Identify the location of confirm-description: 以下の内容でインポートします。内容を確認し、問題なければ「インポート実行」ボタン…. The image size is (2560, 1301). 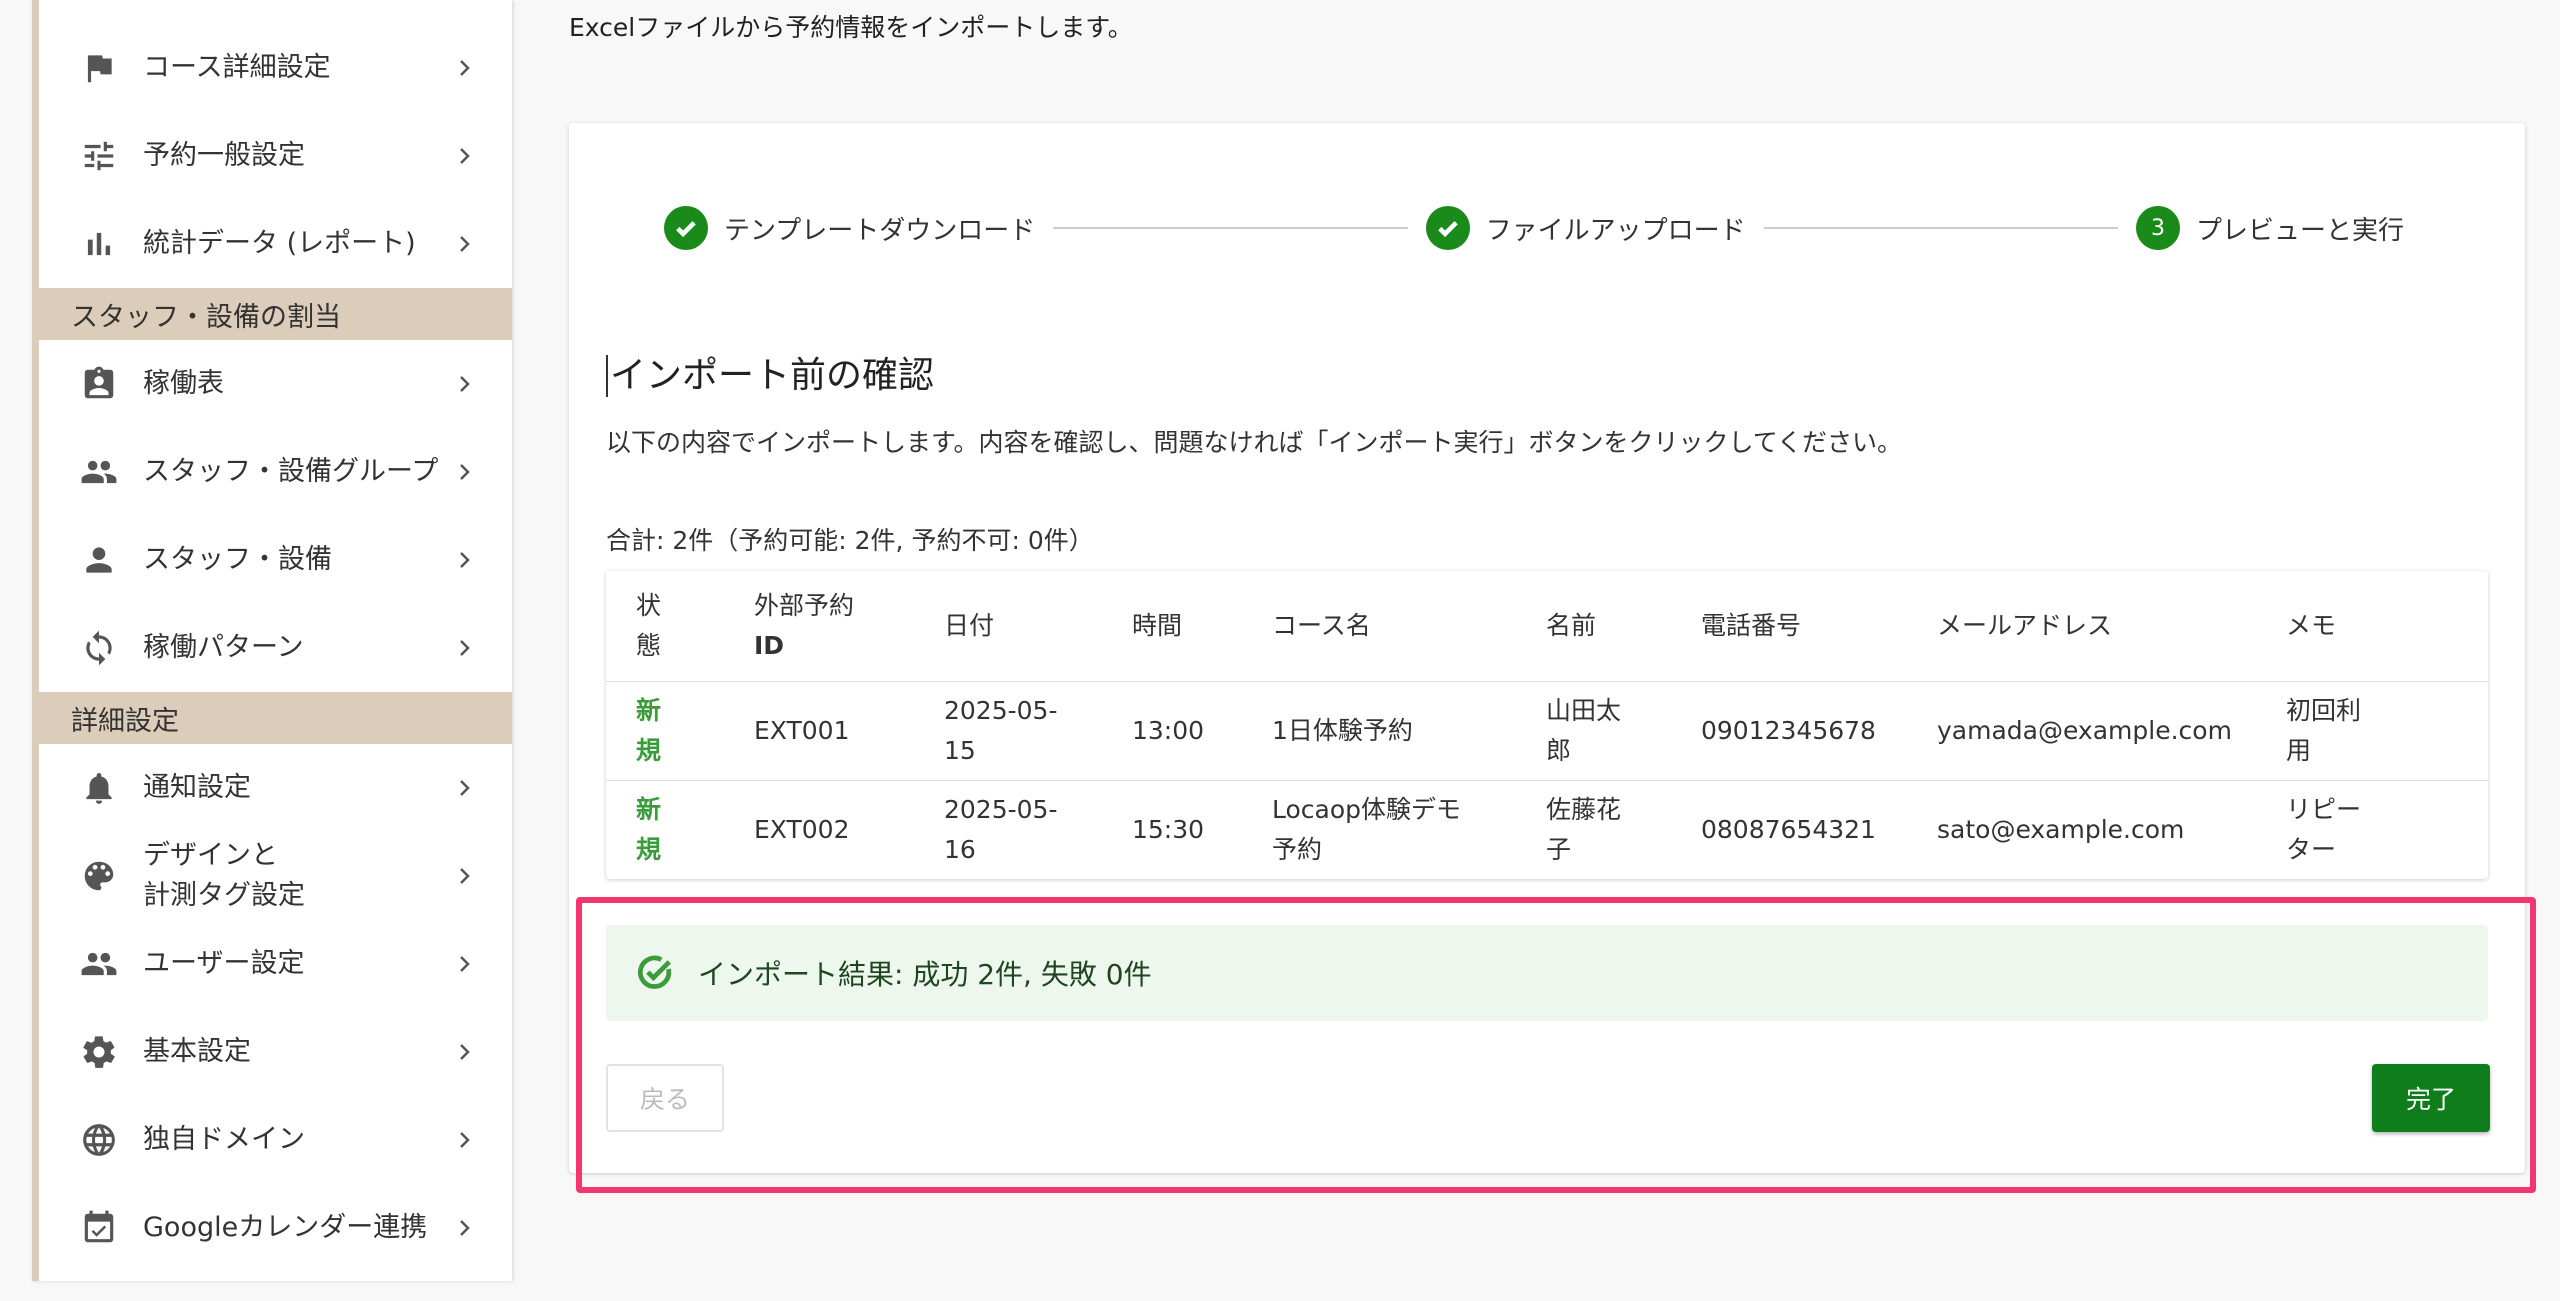
(1254, 442).